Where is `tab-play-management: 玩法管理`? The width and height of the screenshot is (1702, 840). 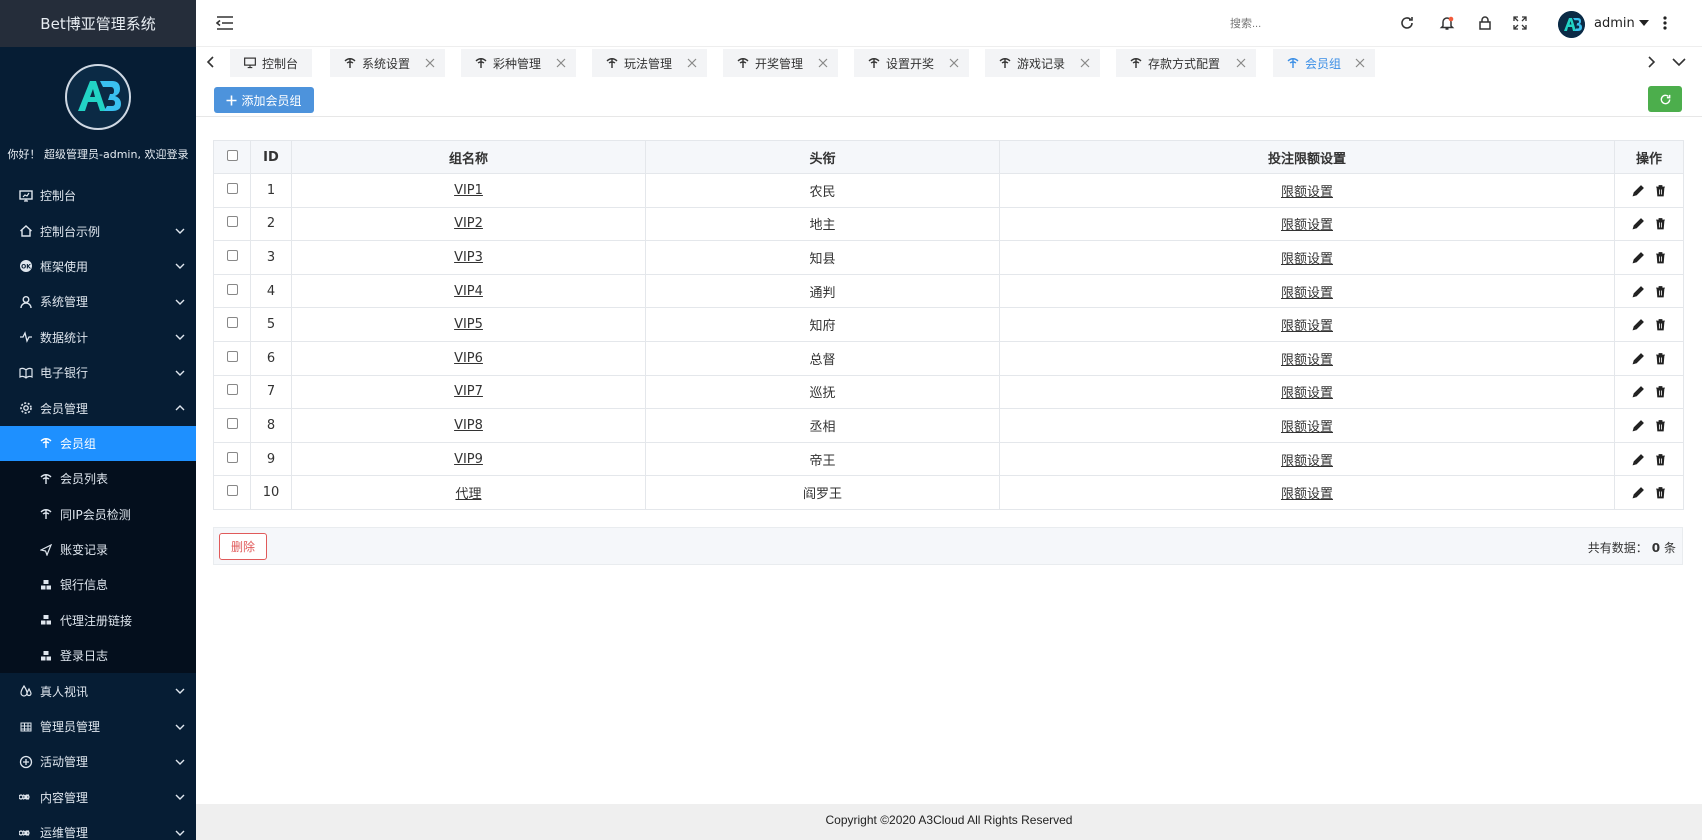
tab-play-management: 玩法管理 is located at coordinates (649, 63).